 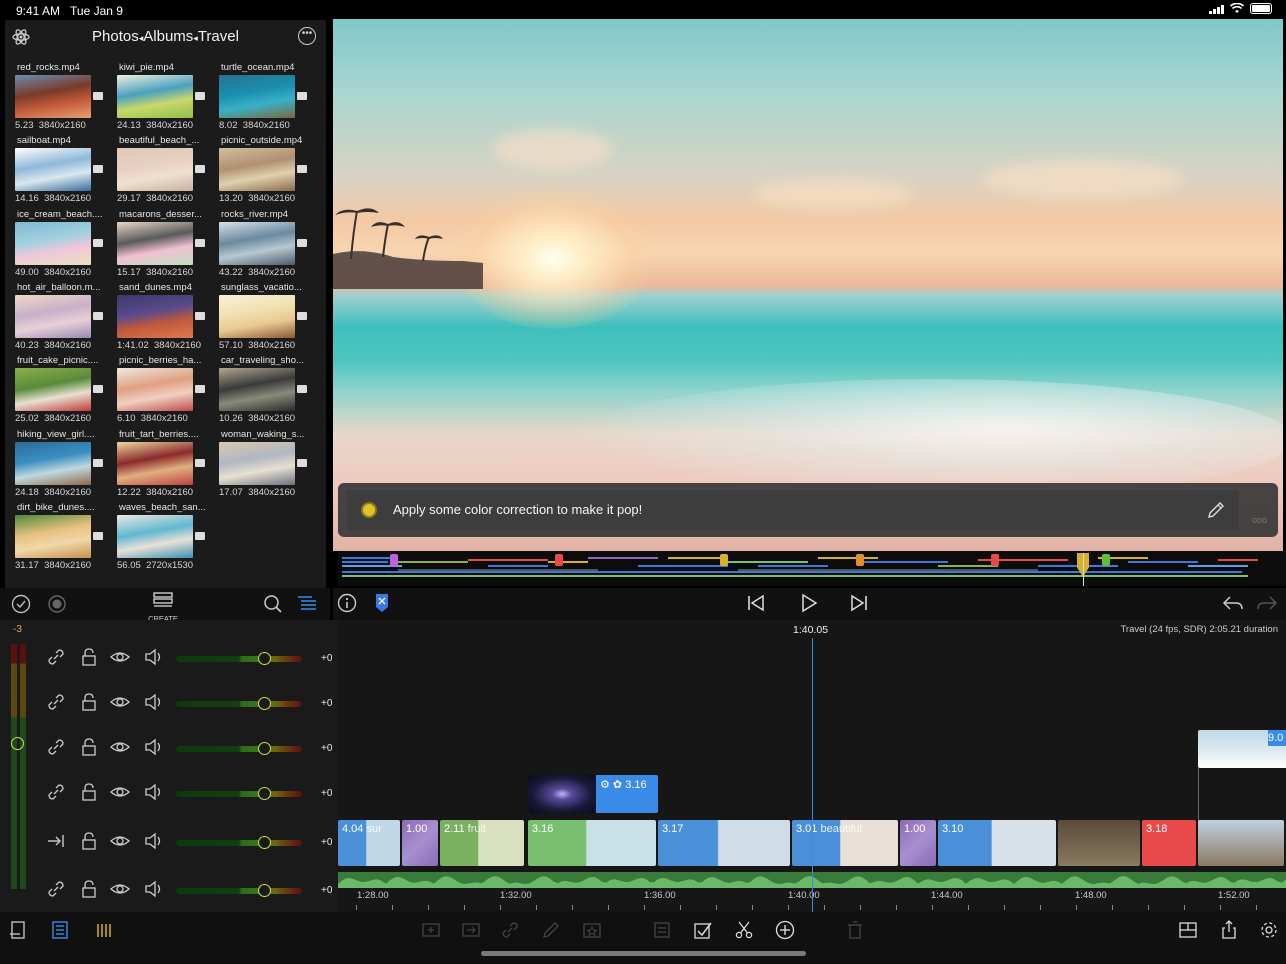 What do you see at coordinates (21, 37) in the screenshot?
I see `atom-icon` at bounding box center [21, 37].